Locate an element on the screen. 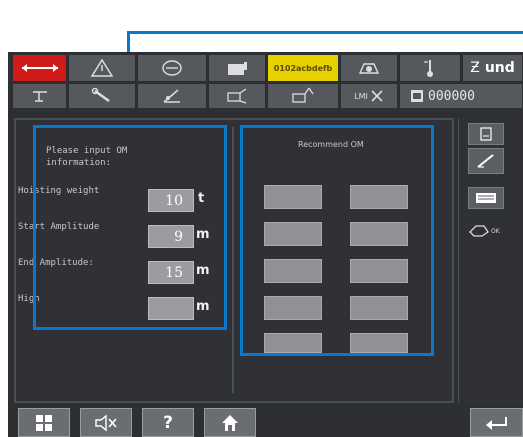  slew-button is located at coordinates (39, 96).